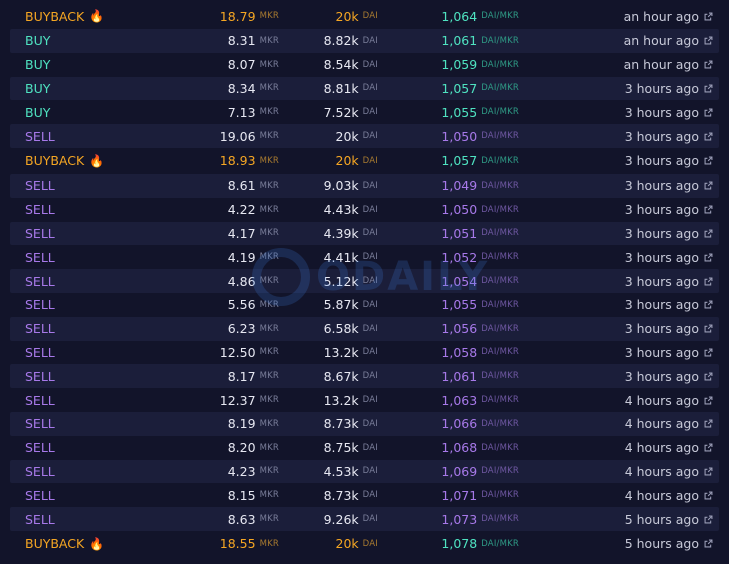 This screenshot has width=729, height=564. I want to click on trade-price: 1,069 DAI/MKR, so click(480, 472).